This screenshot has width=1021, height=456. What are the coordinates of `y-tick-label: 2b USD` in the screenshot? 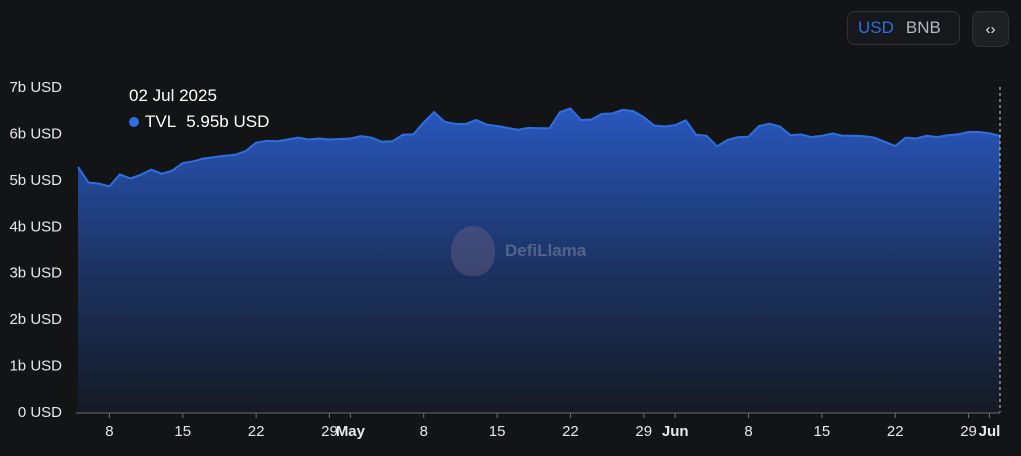 It's located at (35, 319).